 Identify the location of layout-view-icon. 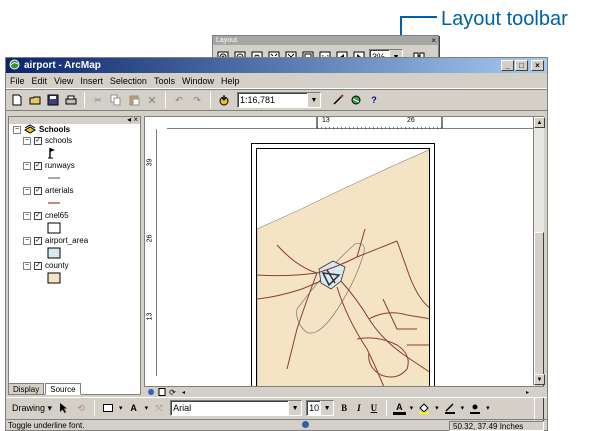
(161, 392).